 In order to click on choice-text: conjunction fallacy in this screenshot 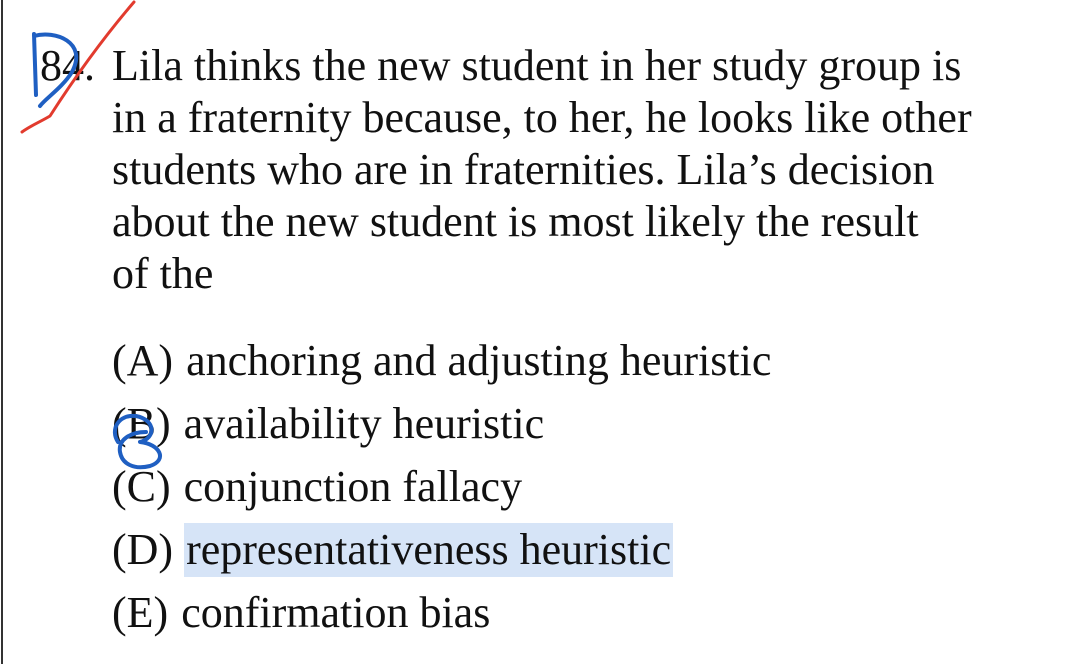, I will do `click(353, 486)`.